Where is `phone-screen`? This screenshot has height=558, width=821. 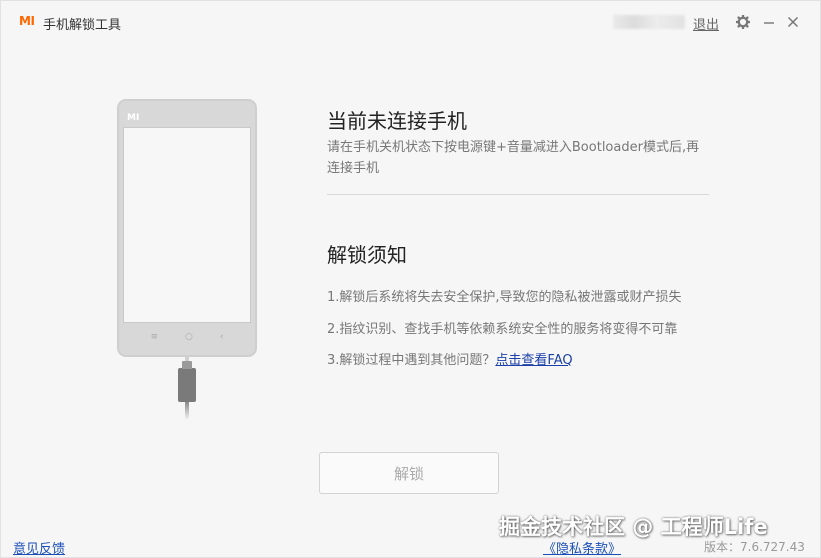 phone-screen is located at coordinates (187, 225).